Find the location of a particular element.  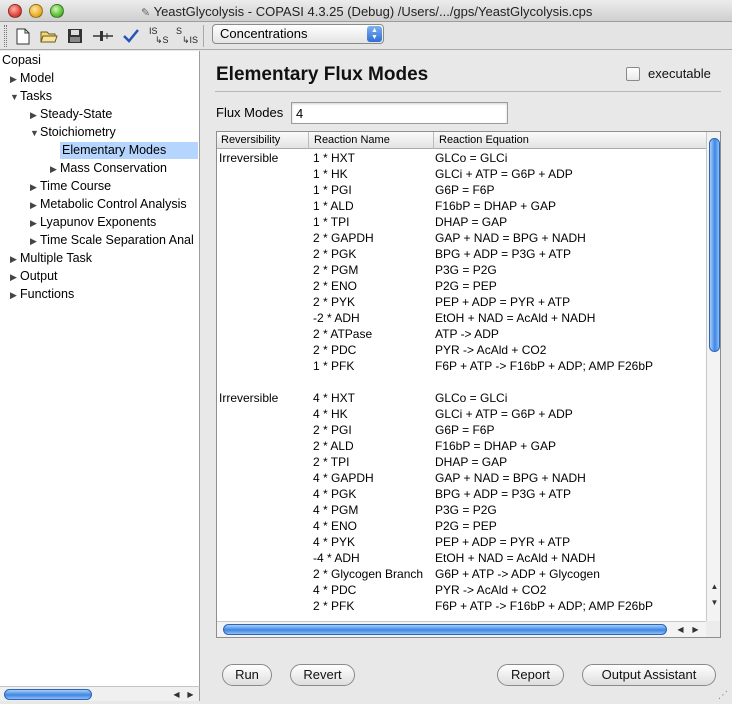

cell-reaction-name: 4 * HXT is located at coordinates (334, 398).